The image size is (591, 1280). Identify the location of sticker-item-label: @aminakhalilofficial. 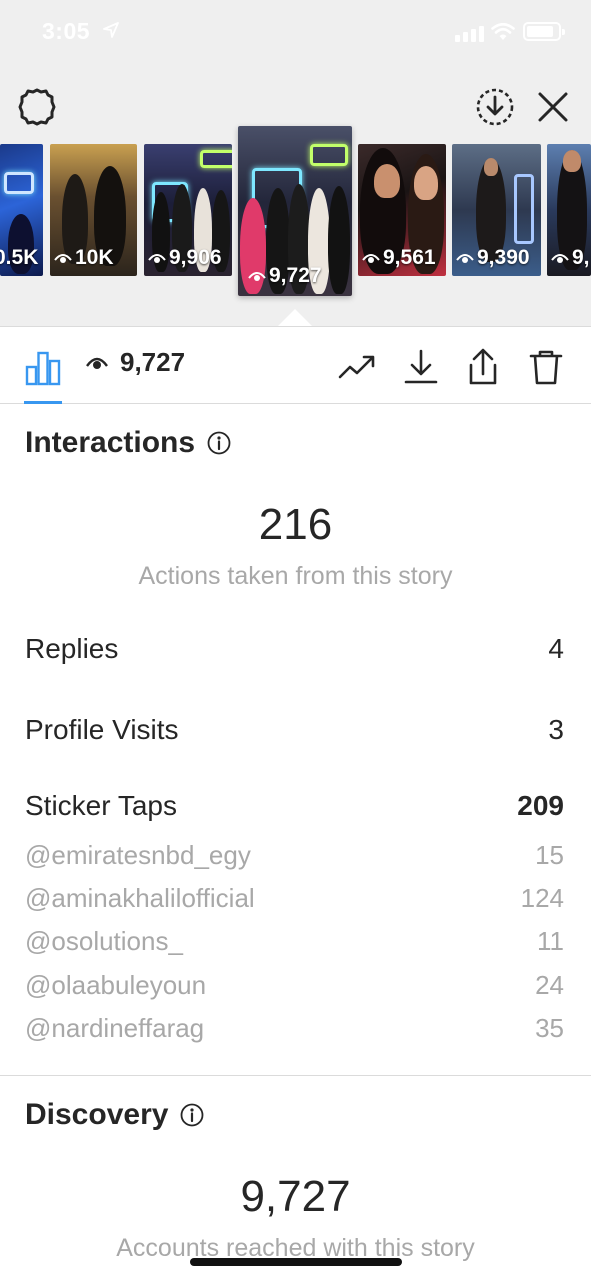
(140, 898).